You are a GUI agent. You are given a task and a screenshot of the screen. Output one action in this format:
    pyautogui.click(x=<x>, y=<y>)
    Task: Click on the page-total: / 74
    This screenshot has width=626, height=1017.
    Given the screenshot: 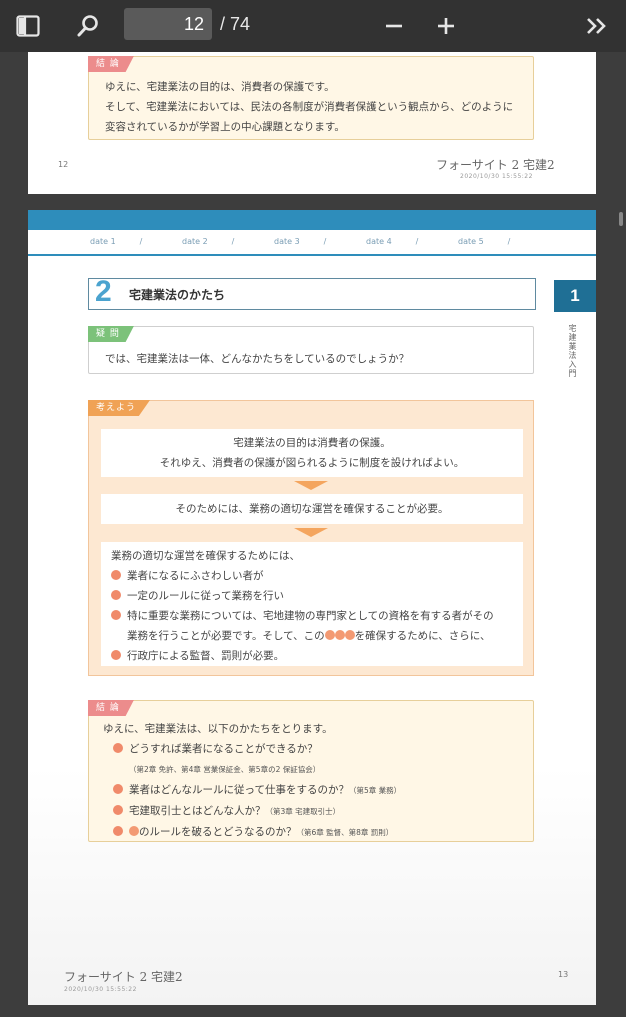 What is the action you would take?
    pyautogui.click(x=235, y=24)
    